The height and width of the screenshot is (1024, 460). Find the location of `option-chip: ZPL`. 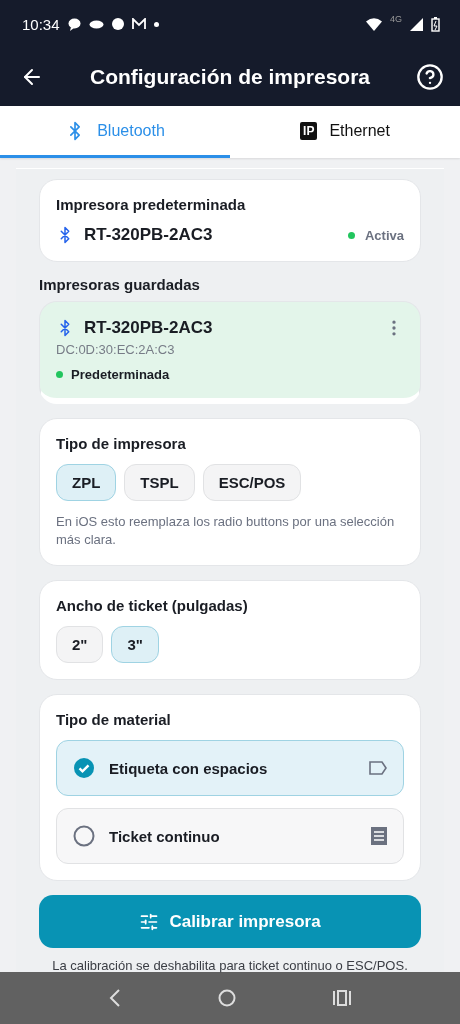

option-chip: ZPL is located at coordinates (86, 482).